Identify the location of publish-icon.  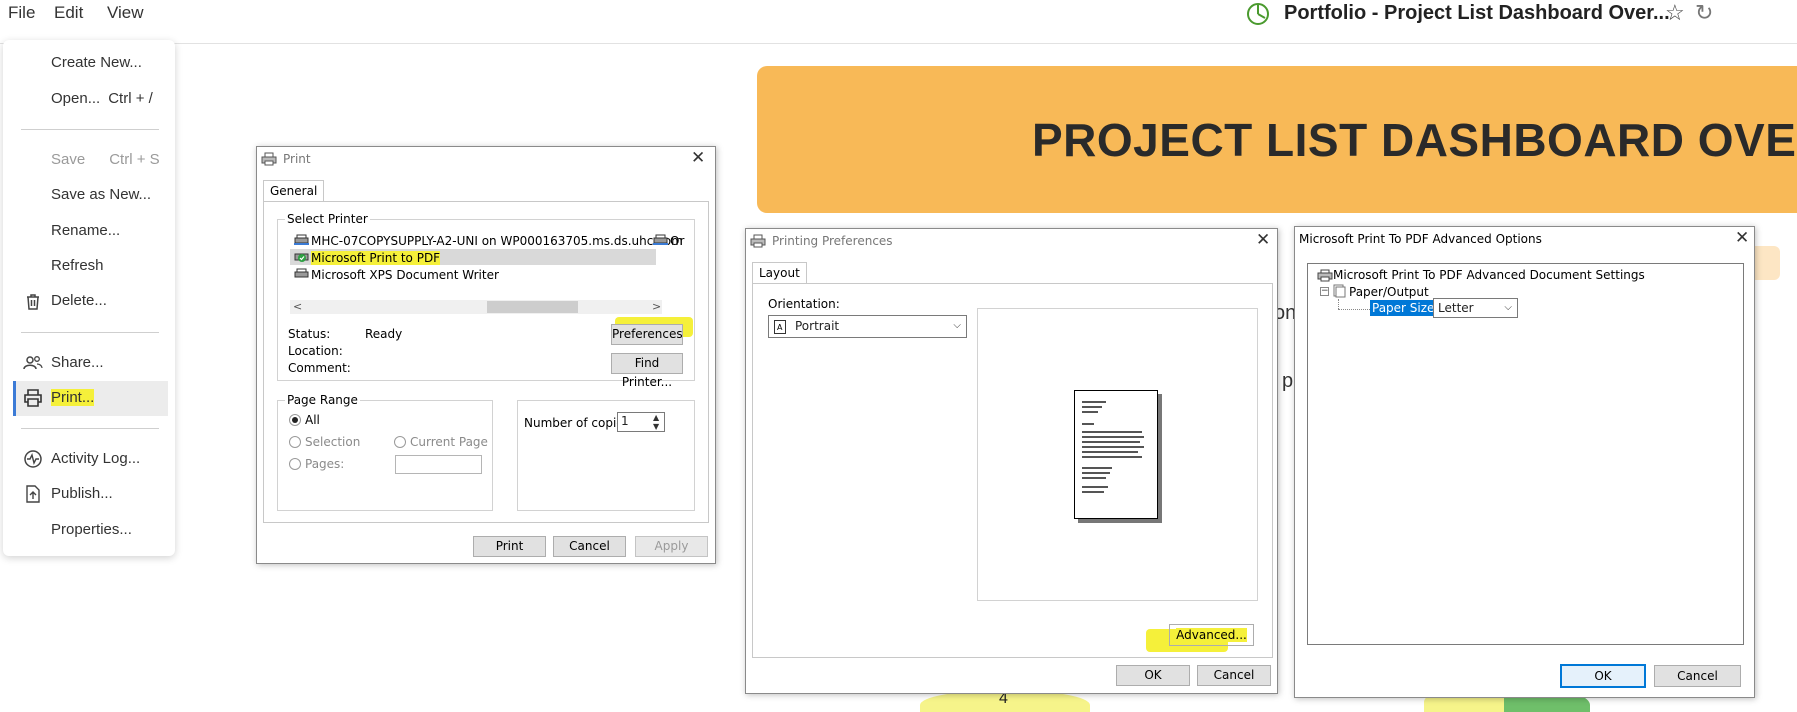
(33, 494).